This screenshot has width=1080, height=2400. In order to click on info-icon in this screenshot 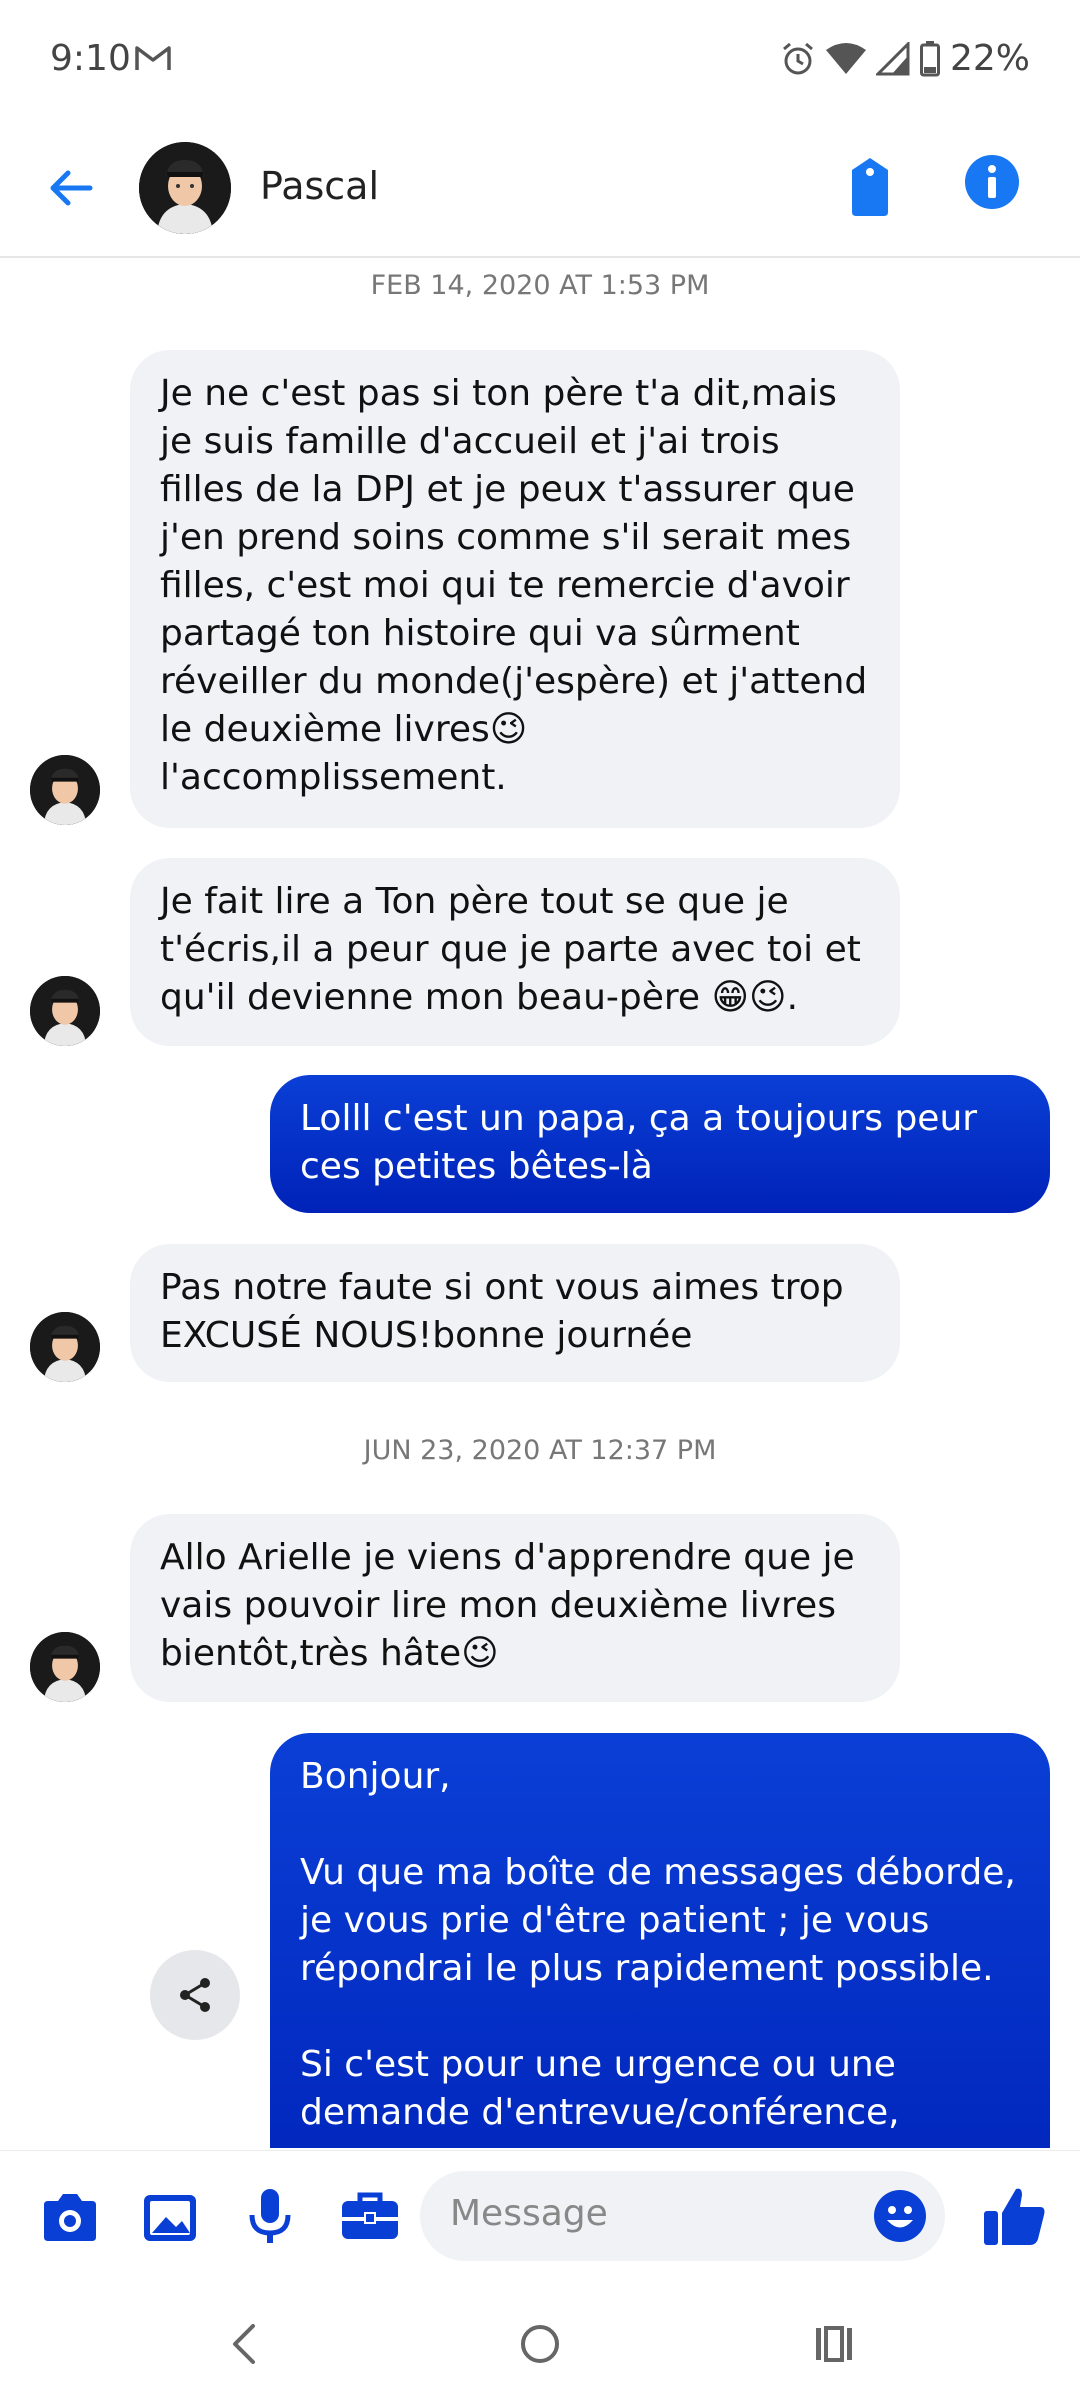, I will do `click(992, 182)`.